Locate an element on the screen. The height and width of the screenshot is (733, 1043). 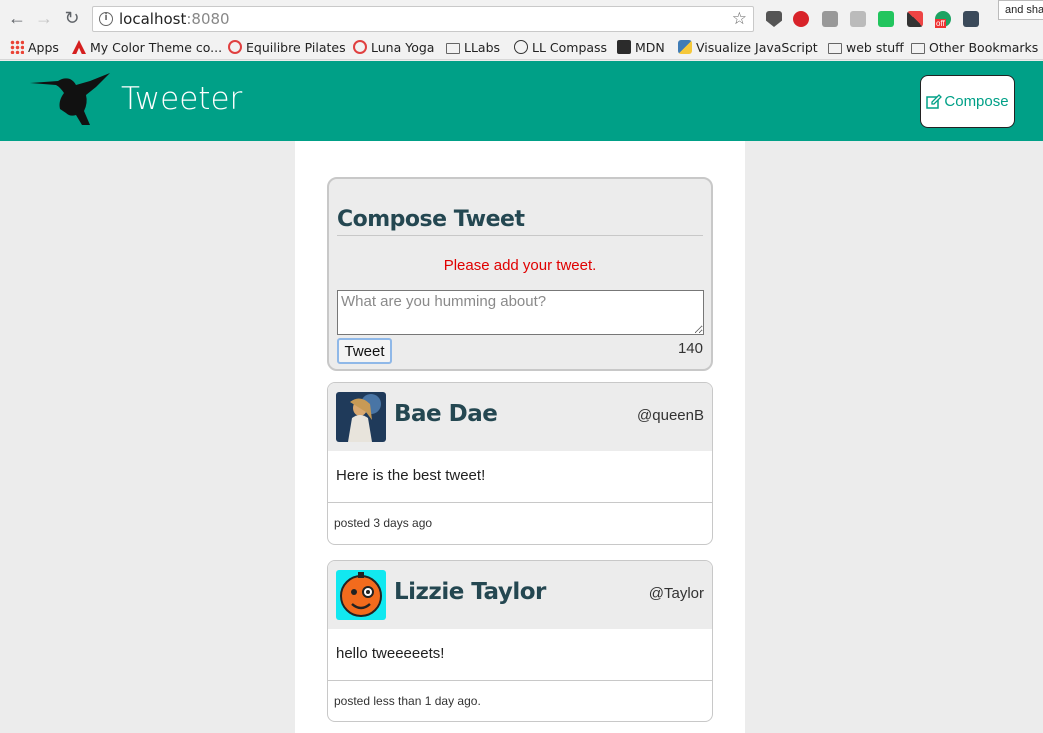
bookmark-other-bookmarks: Other Bookmarks is located at coordinates (974, 48).